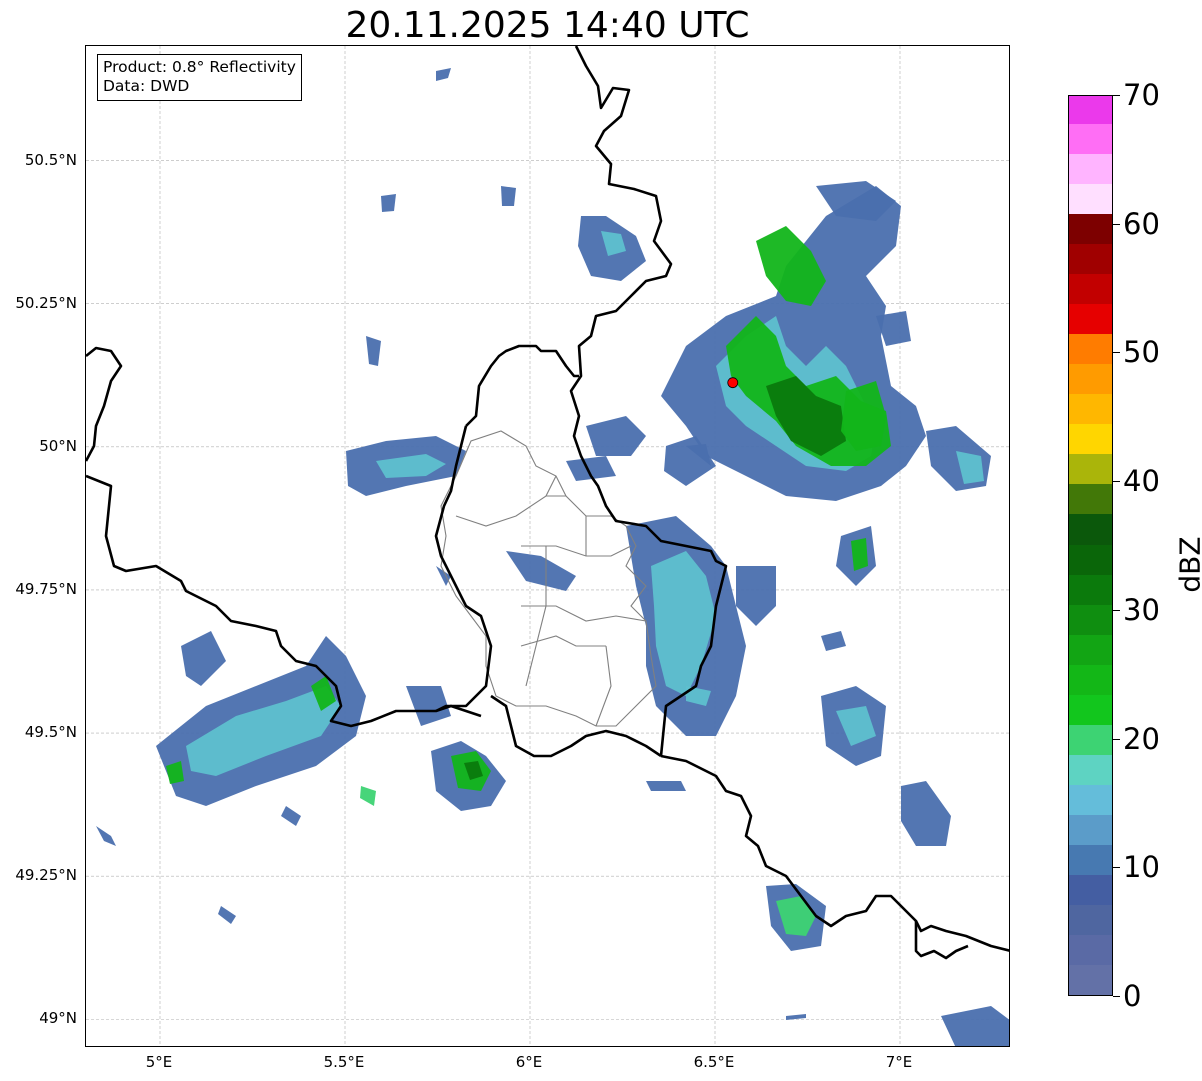 The height and width of the screenshot is (1081, 1202). What do you see at coordinates (899, 1062) in the screenshot?
I see `lon-tick-label: 7°E` at bounding box center [899, 1062].